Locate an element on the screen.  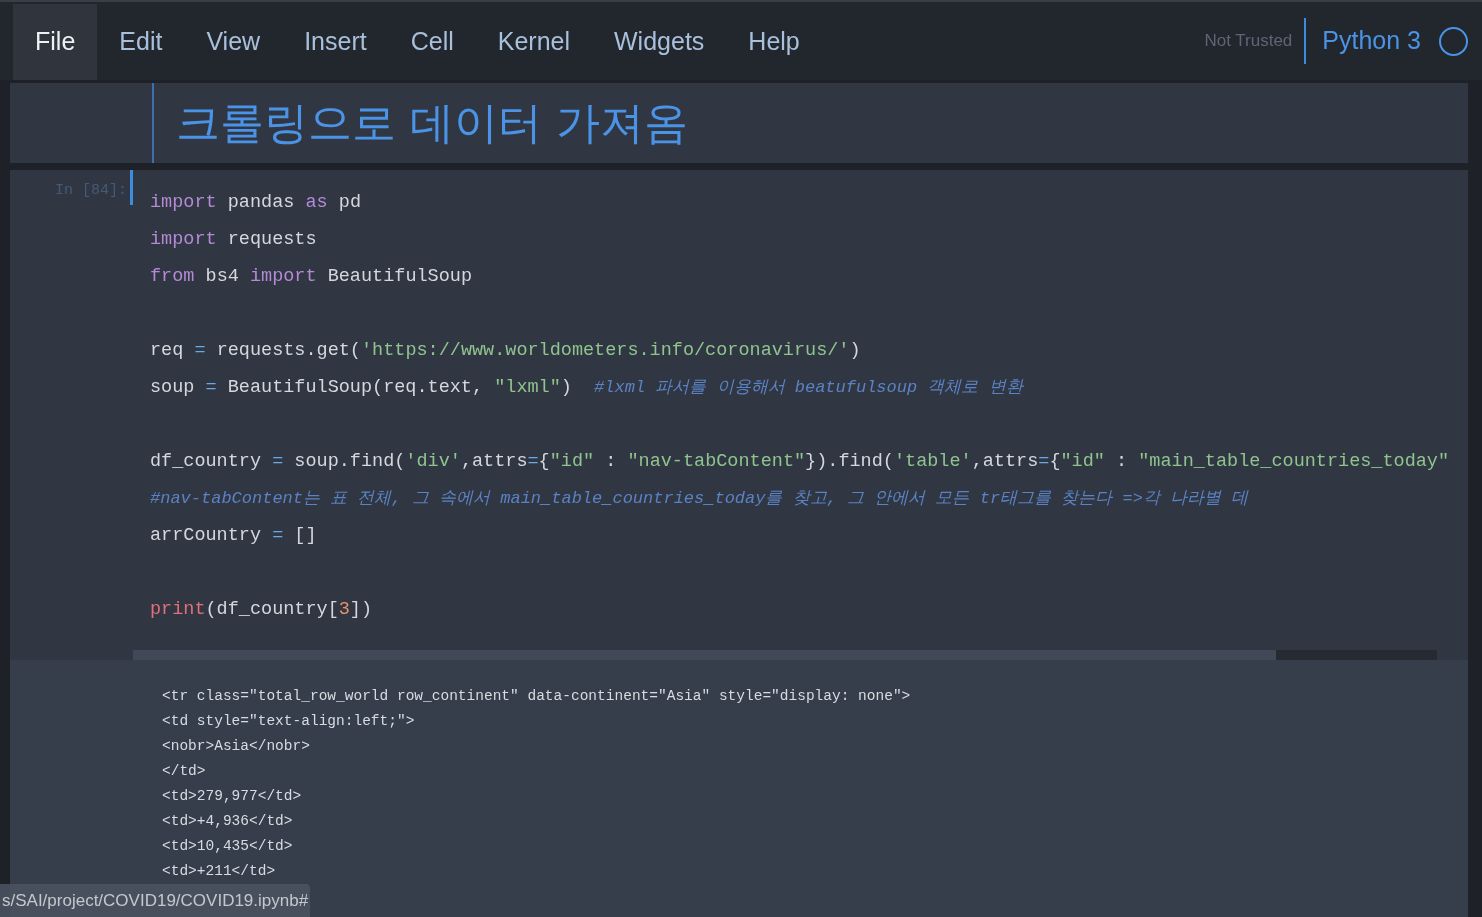
code-line: import requests is located at coordinates (233, 239).